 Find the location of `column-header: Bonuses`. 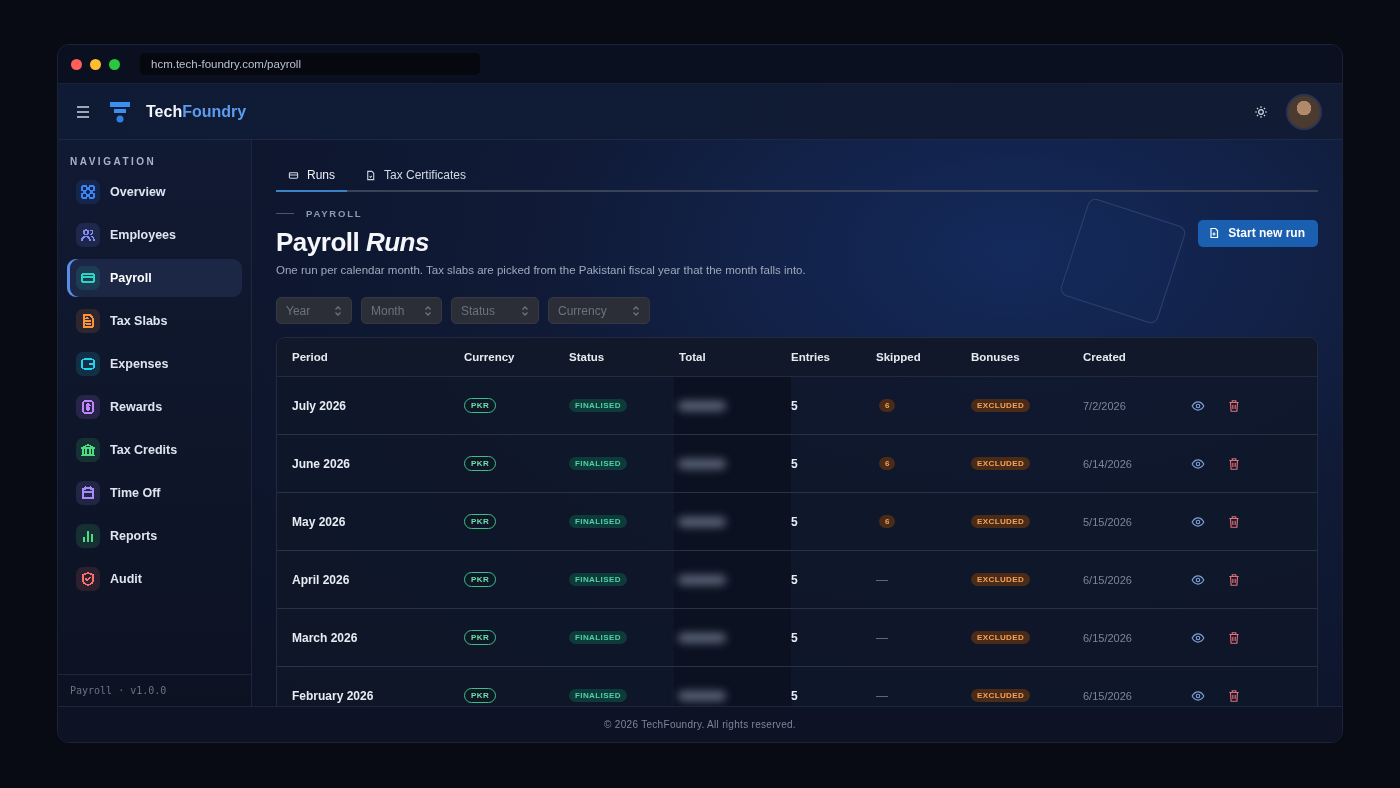

column-header: Bonuses is located at coordinates (996, 357).